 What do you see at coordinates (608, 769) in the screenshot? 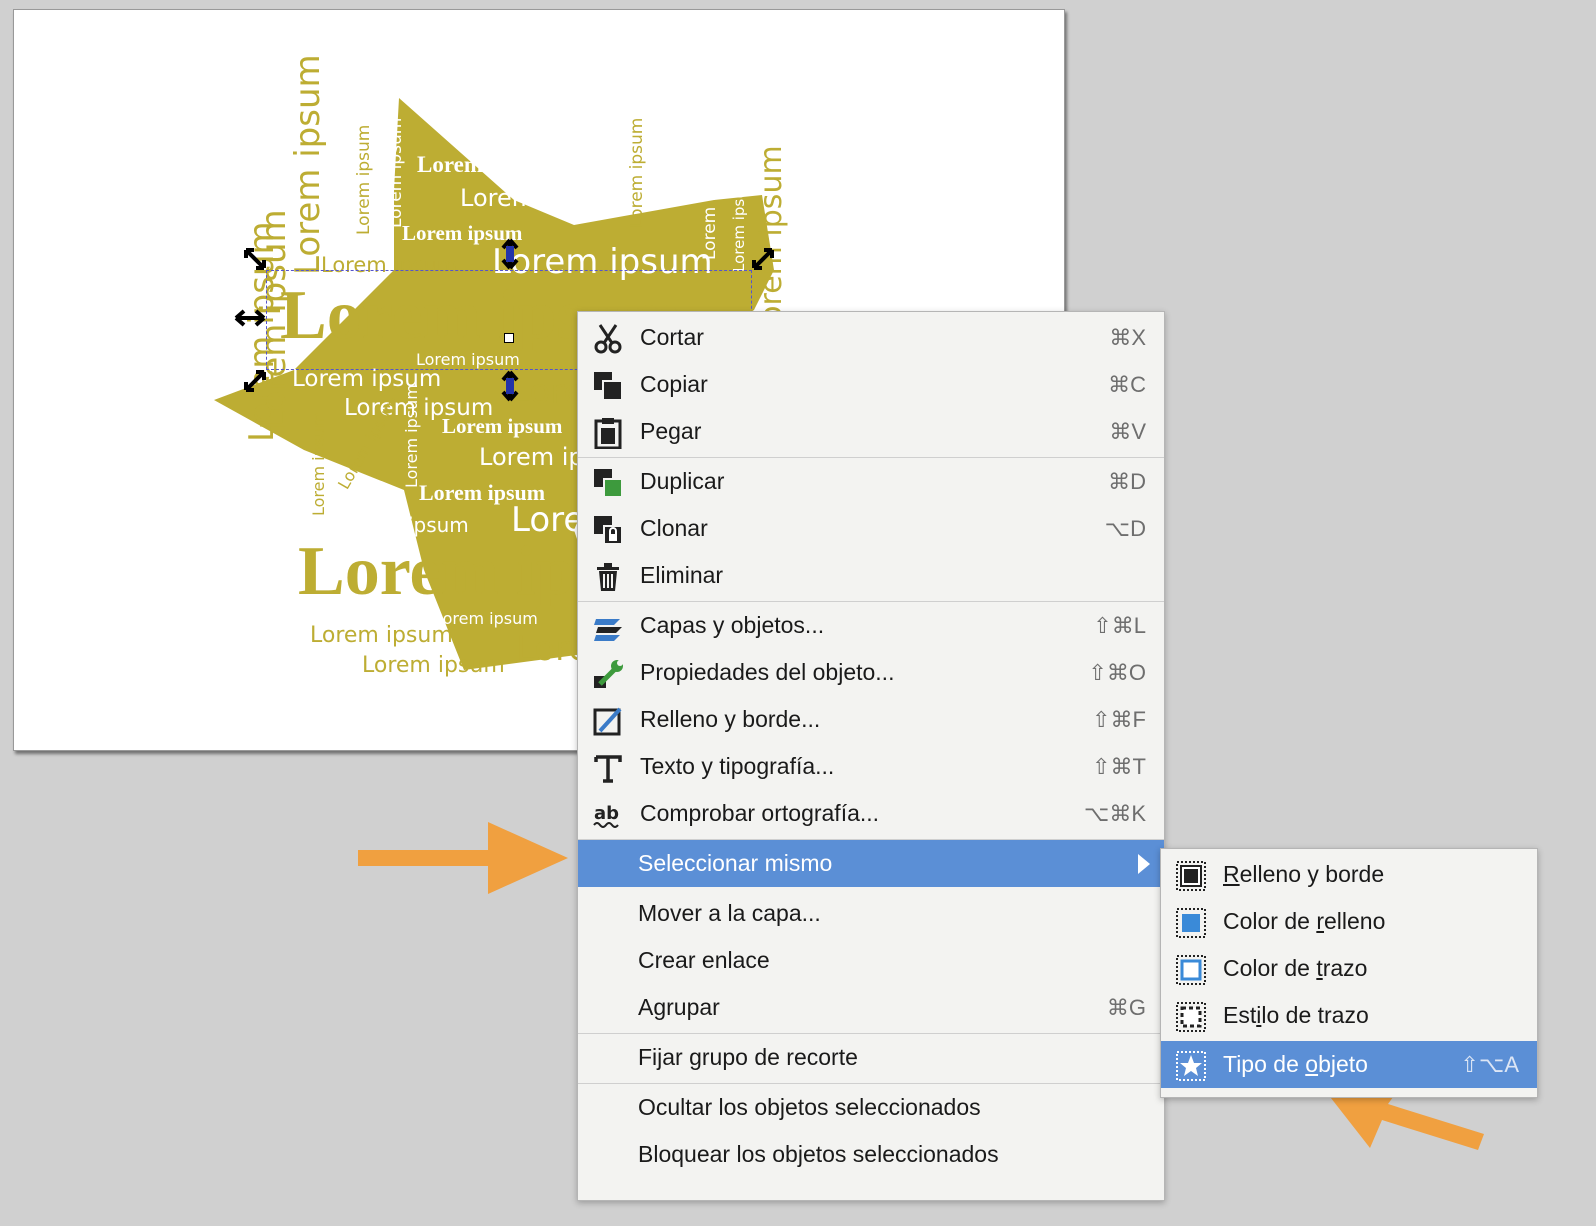
I see `text-icon` at bounding box center [608, 769].